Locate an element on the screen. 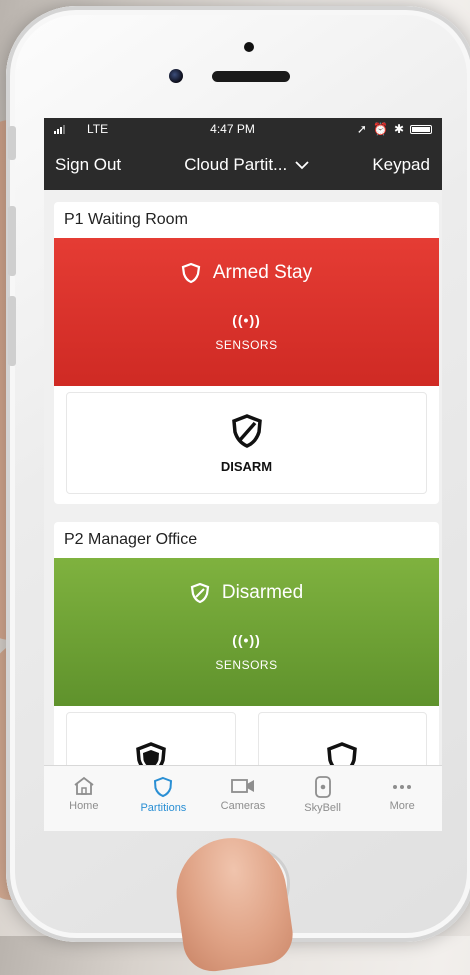  partition-name: P1 Waiting Room is located at coordinates (126, 219).